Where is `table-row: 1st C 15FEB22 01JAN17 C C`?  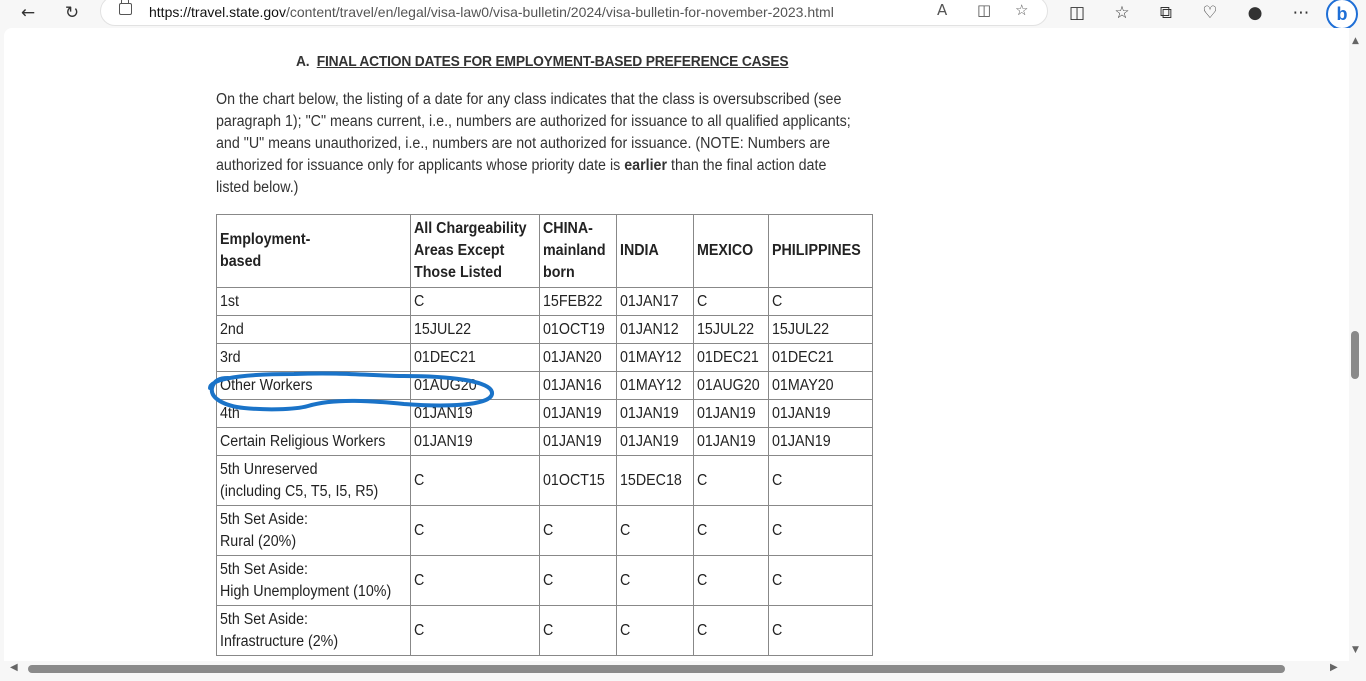
table-row: 1st C 15FEB22 01JAN17 C C is located at coordinates (544, 301).